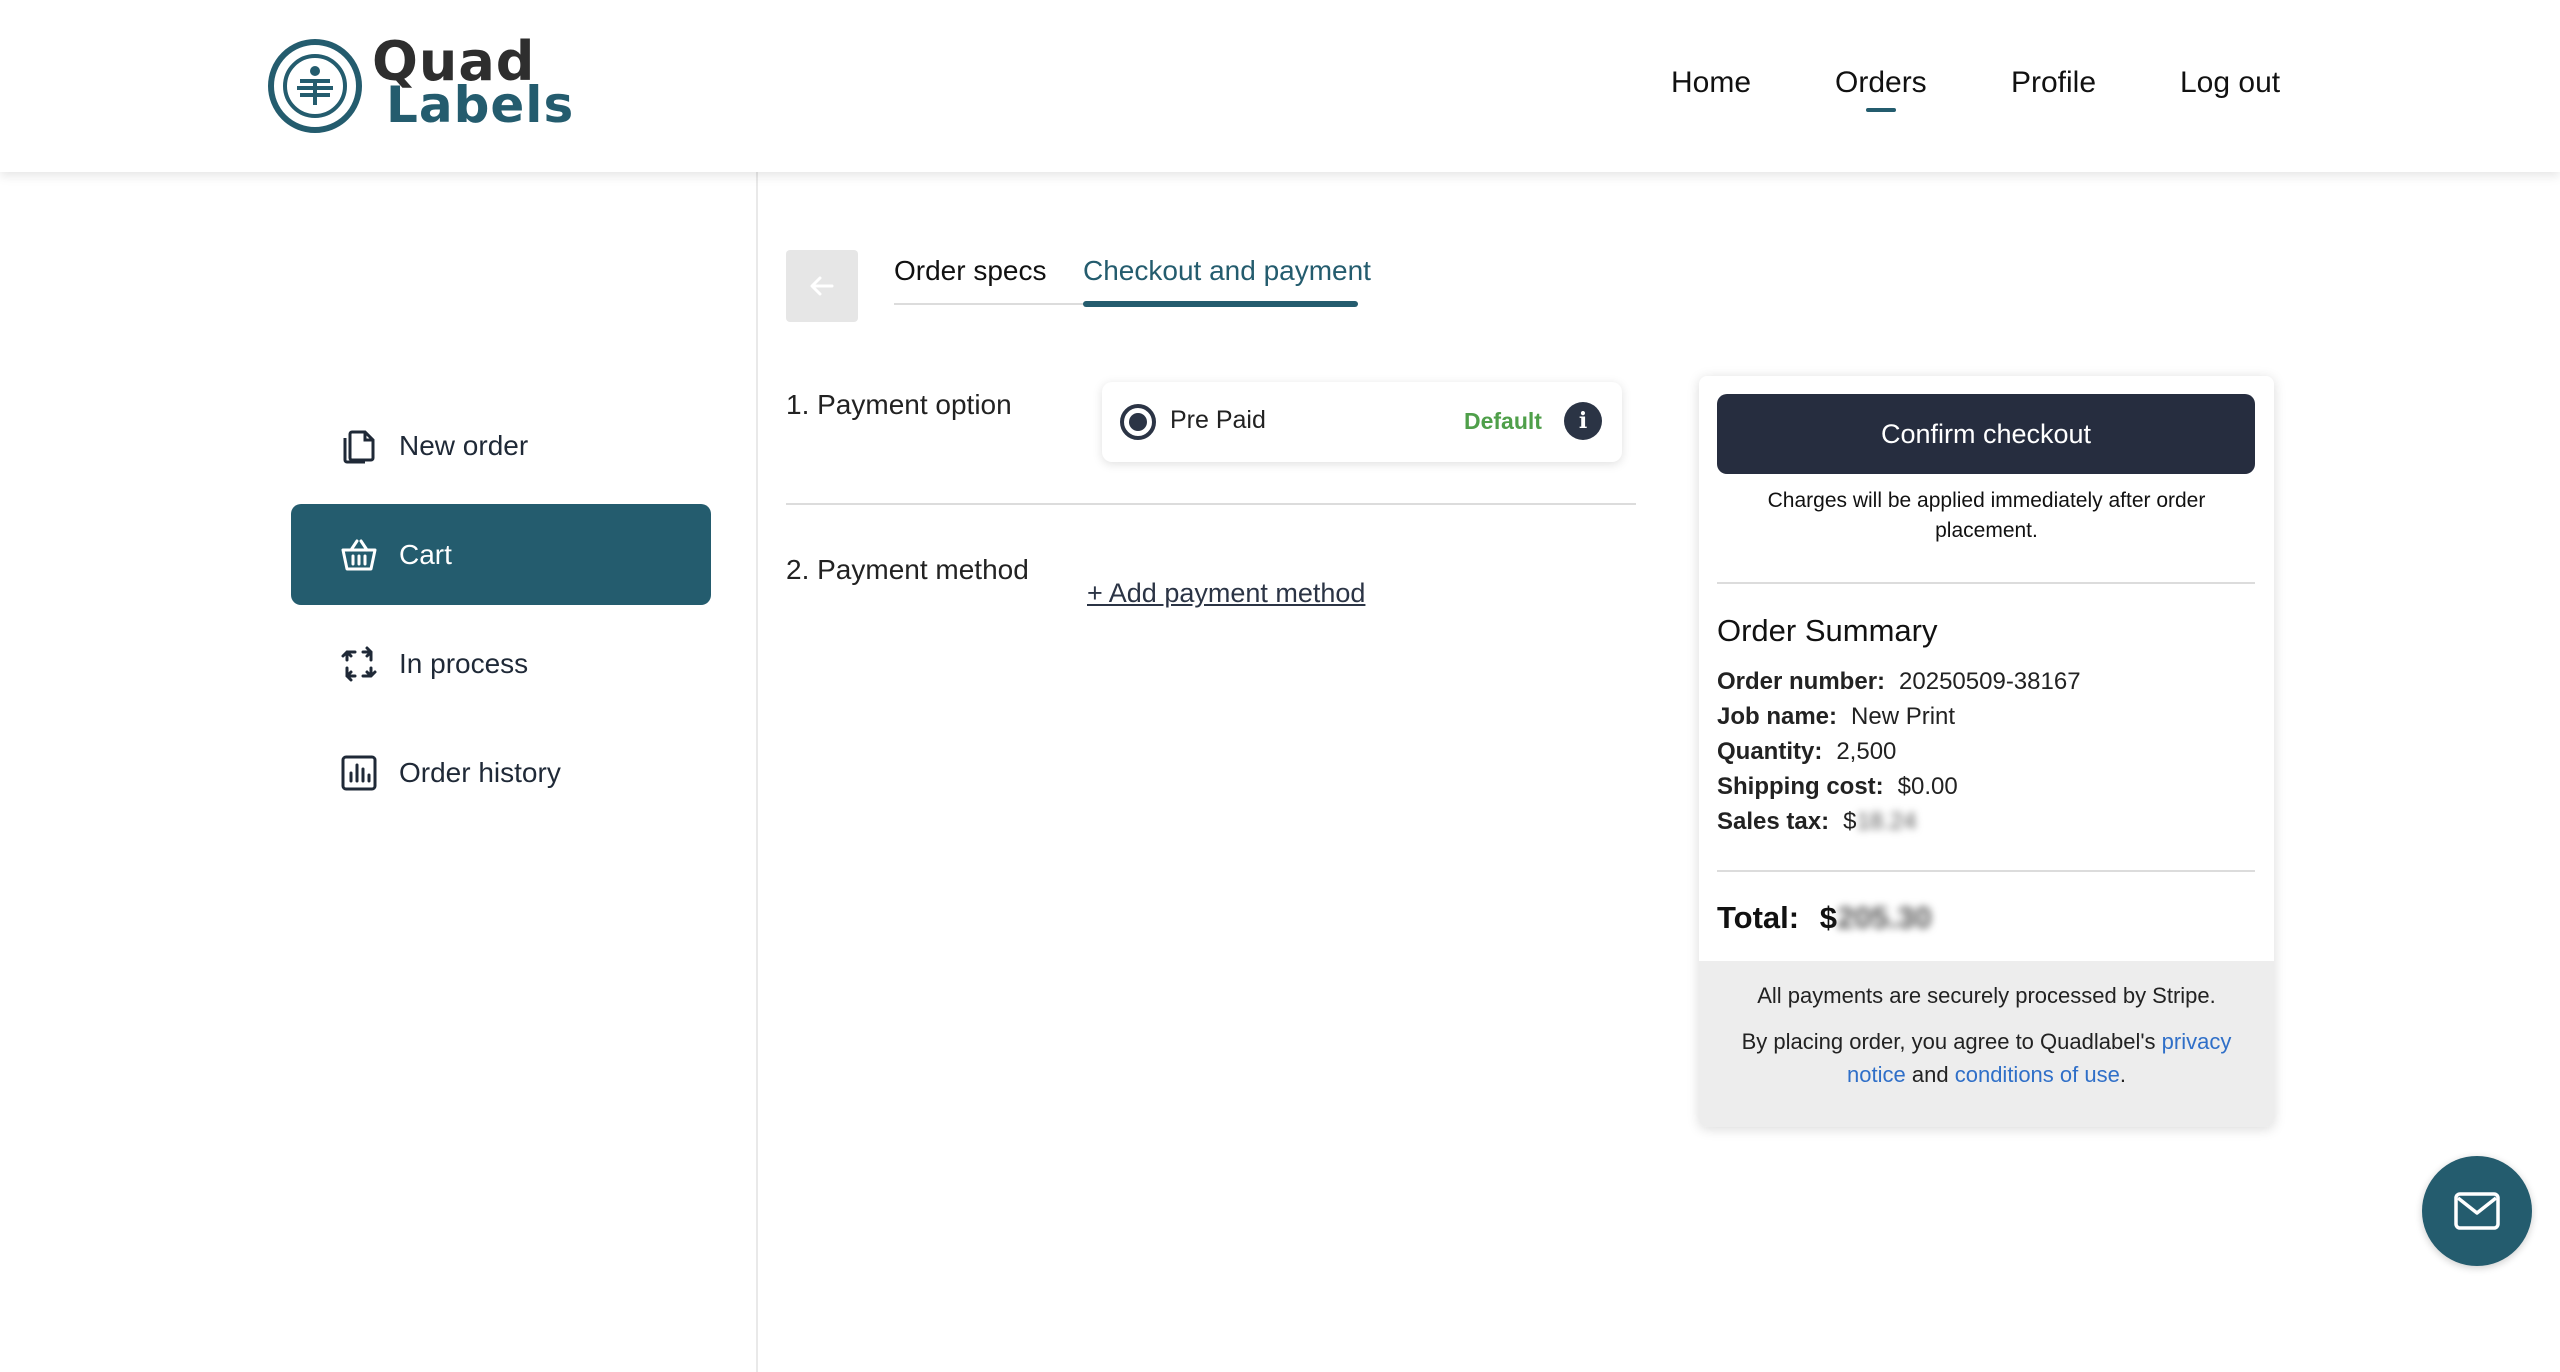 The image size is (2560, 1372). Describe the element at coordinates (1211, 504) in the screenshot. I see `section-divider` at that location.